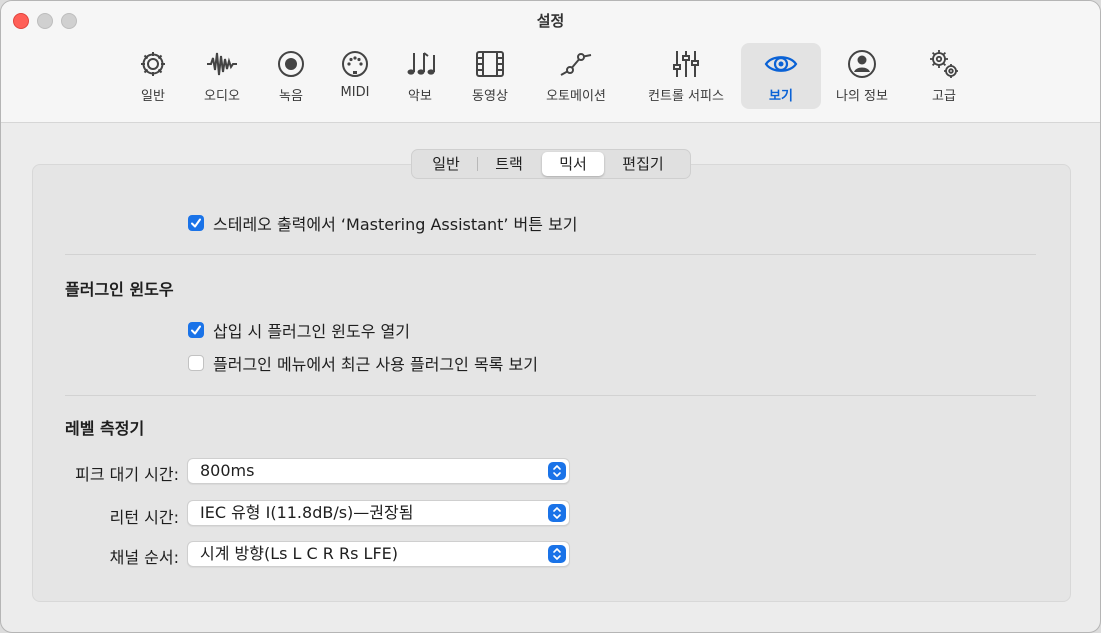 This screenshot has width=1101, height=633. What do you see at coordinates (291, 64) in the screenshot?
I see `record-icon` at bounding box center [291, 64].